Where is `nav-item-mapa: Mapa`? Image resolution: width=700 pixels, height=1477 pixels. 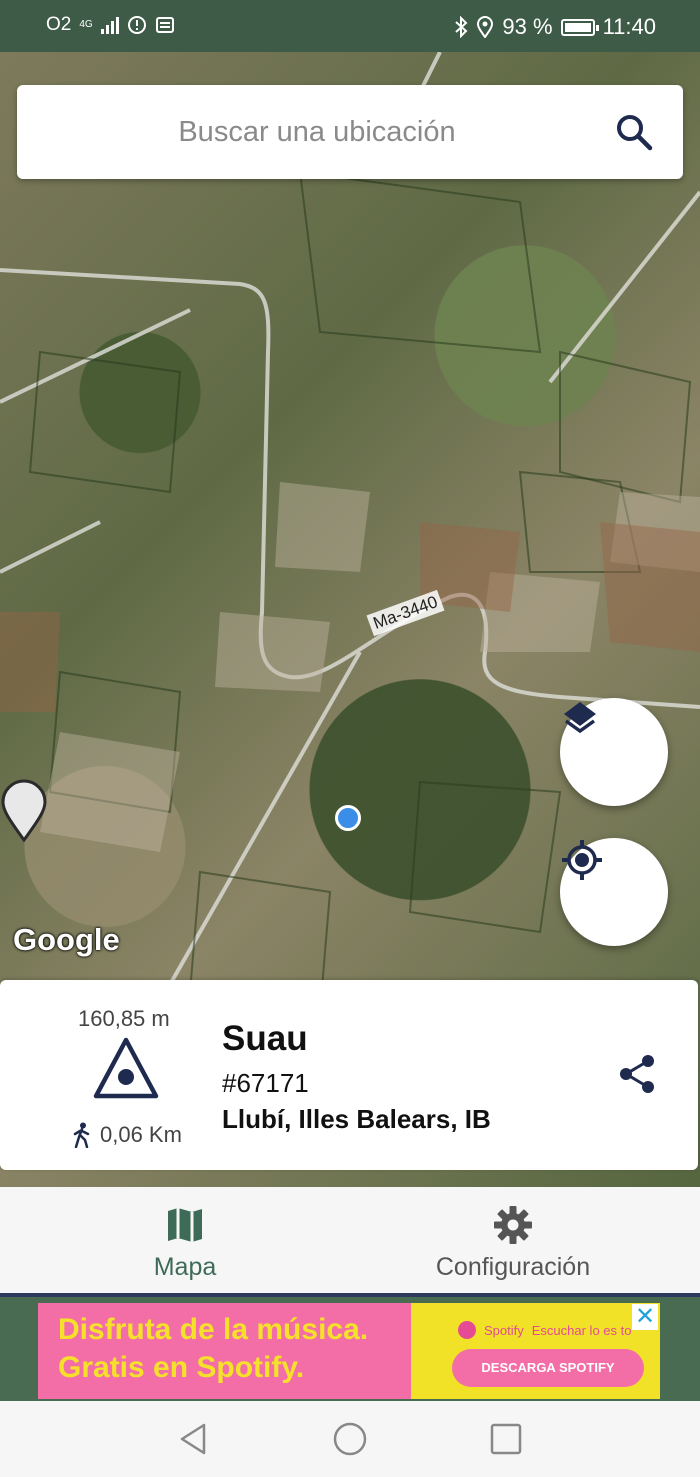
nav-item-mapa: Mapa is located at coordinates (185, 1240).